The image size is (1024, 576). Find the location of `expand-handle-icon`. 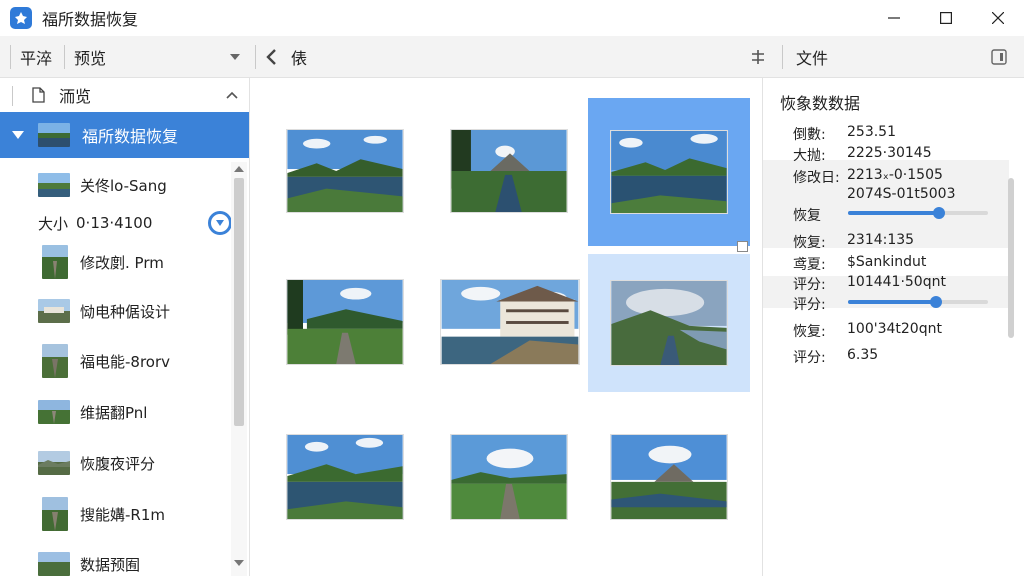

expand-handle-icon is located at coordinates (742, 246).